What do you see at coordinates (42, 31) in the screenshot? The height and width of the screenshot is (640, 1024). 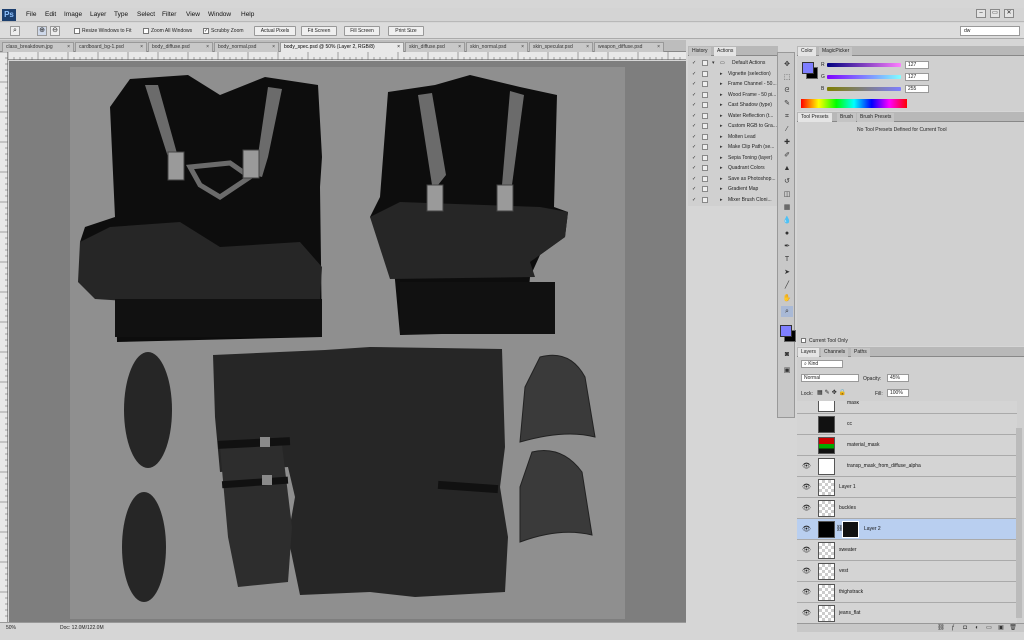 I see `zoom-in-icon: ⊕` at bounding box center [42, 31].